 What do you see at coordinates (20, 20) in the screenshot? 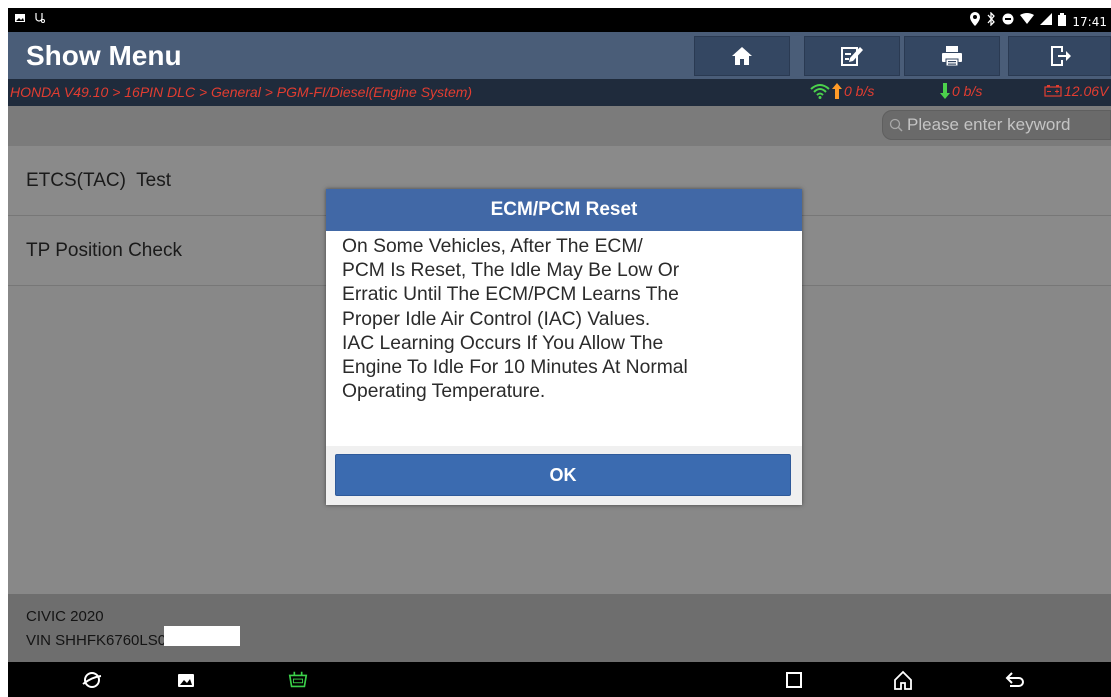
I see `gallery-notification-icon` at bounding box center [20, 20].